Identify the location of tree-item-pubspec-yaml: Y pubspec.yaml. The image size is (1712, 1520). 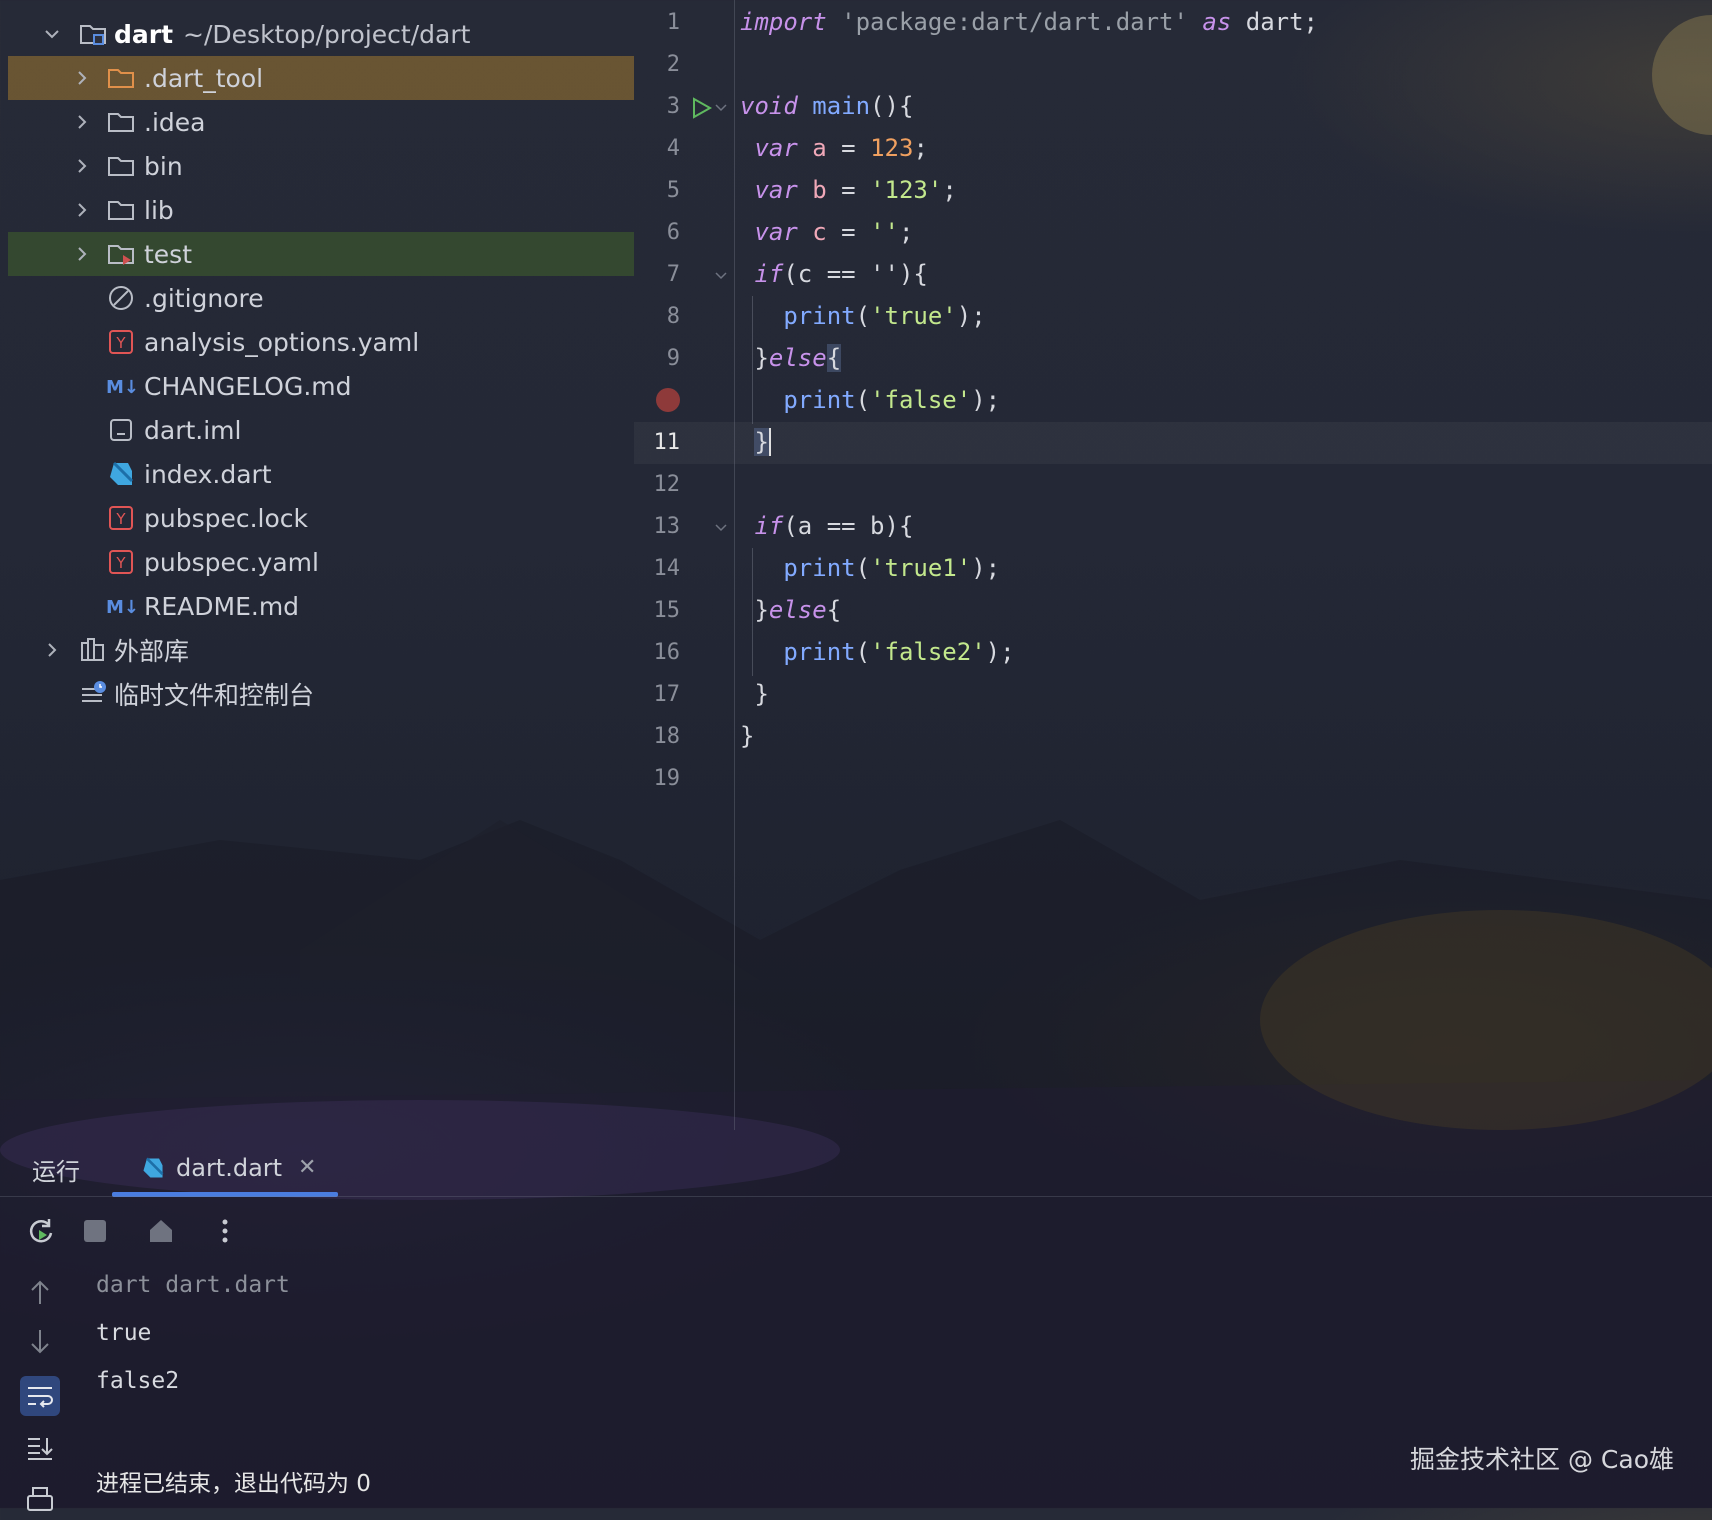
(321, 562).